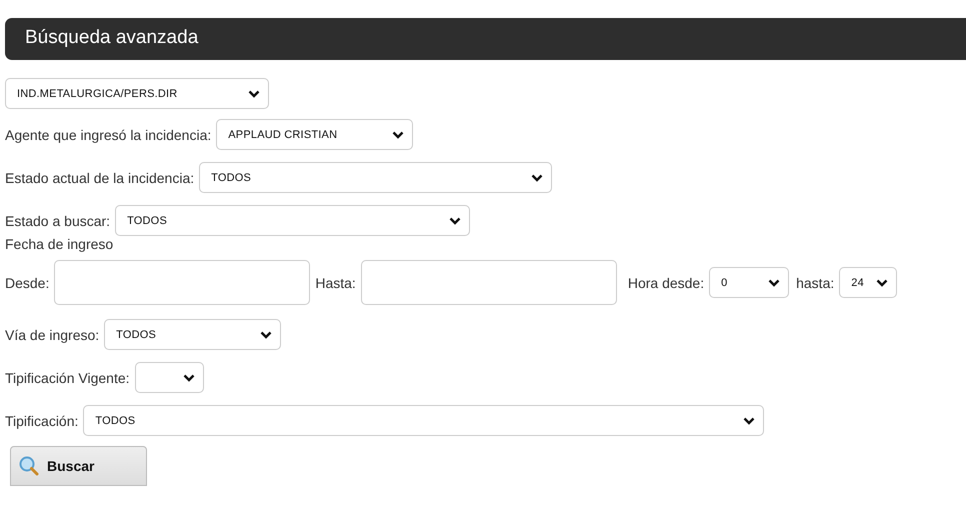 The image size is (966, 510). Describe the element at coordinates (169, 377) in the screenshot. I see `dropdown` at that location.